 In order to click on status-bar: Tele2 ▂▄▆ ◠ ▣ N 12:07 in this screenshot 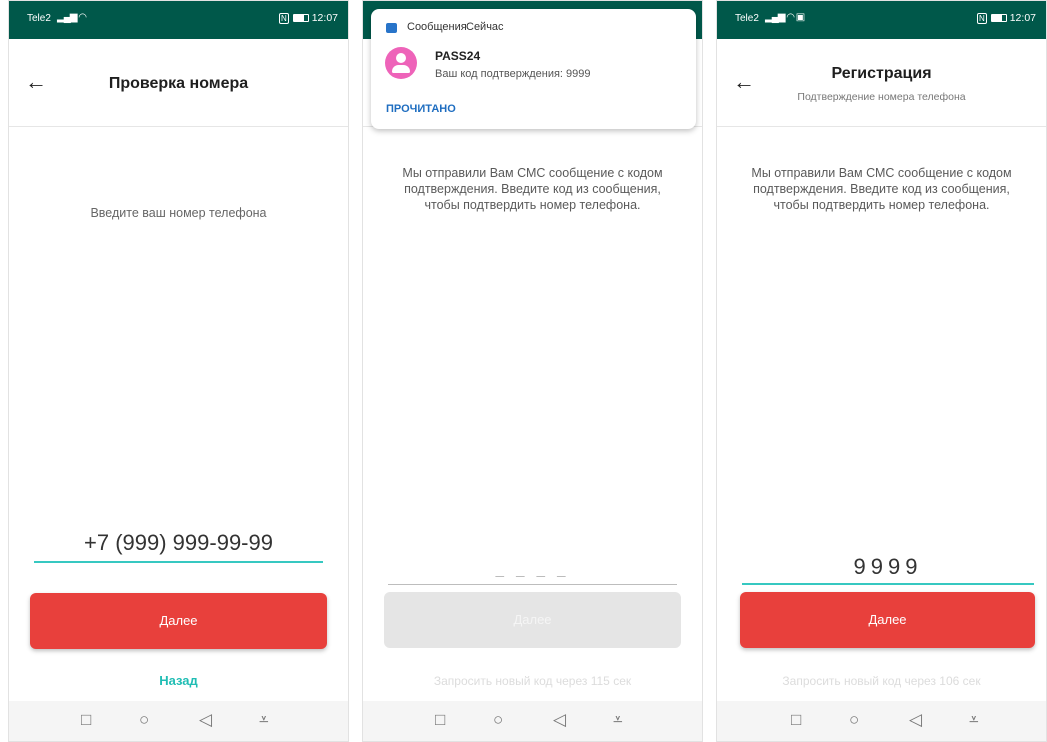, I will do `click(881, 20)`.